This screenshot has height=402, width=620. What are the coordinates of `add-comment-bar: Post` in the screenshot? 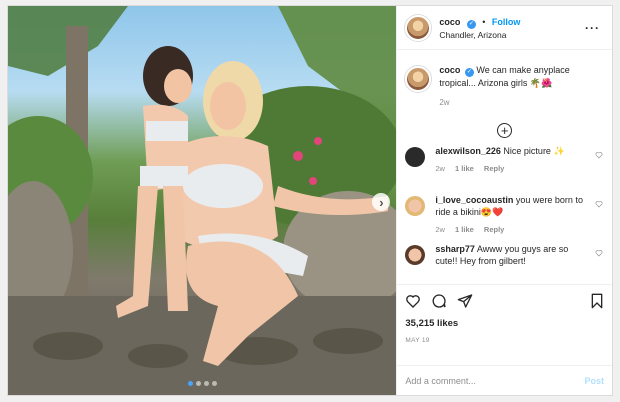 It's located at (504, 380).